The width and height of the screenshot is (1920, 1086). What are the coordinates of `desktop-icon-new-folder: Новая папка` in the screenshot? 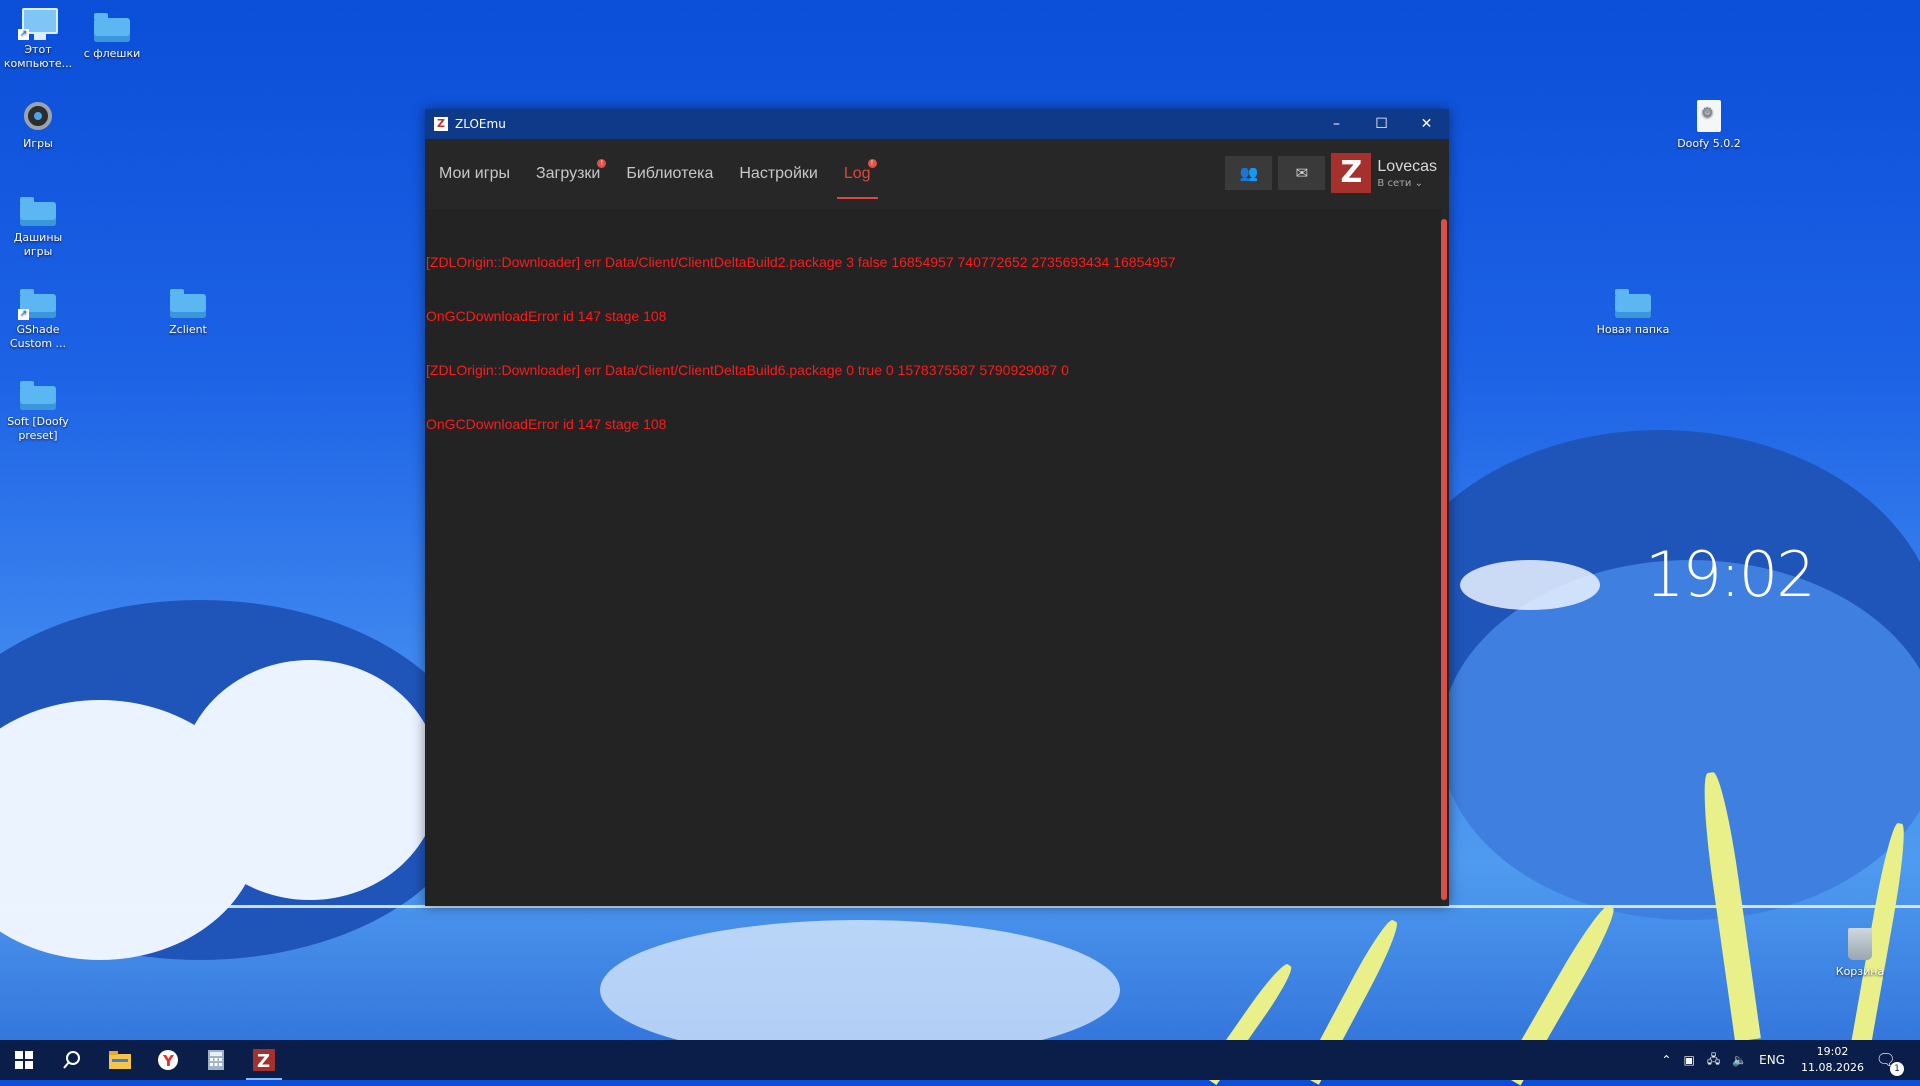 It's located at (1633, 311).